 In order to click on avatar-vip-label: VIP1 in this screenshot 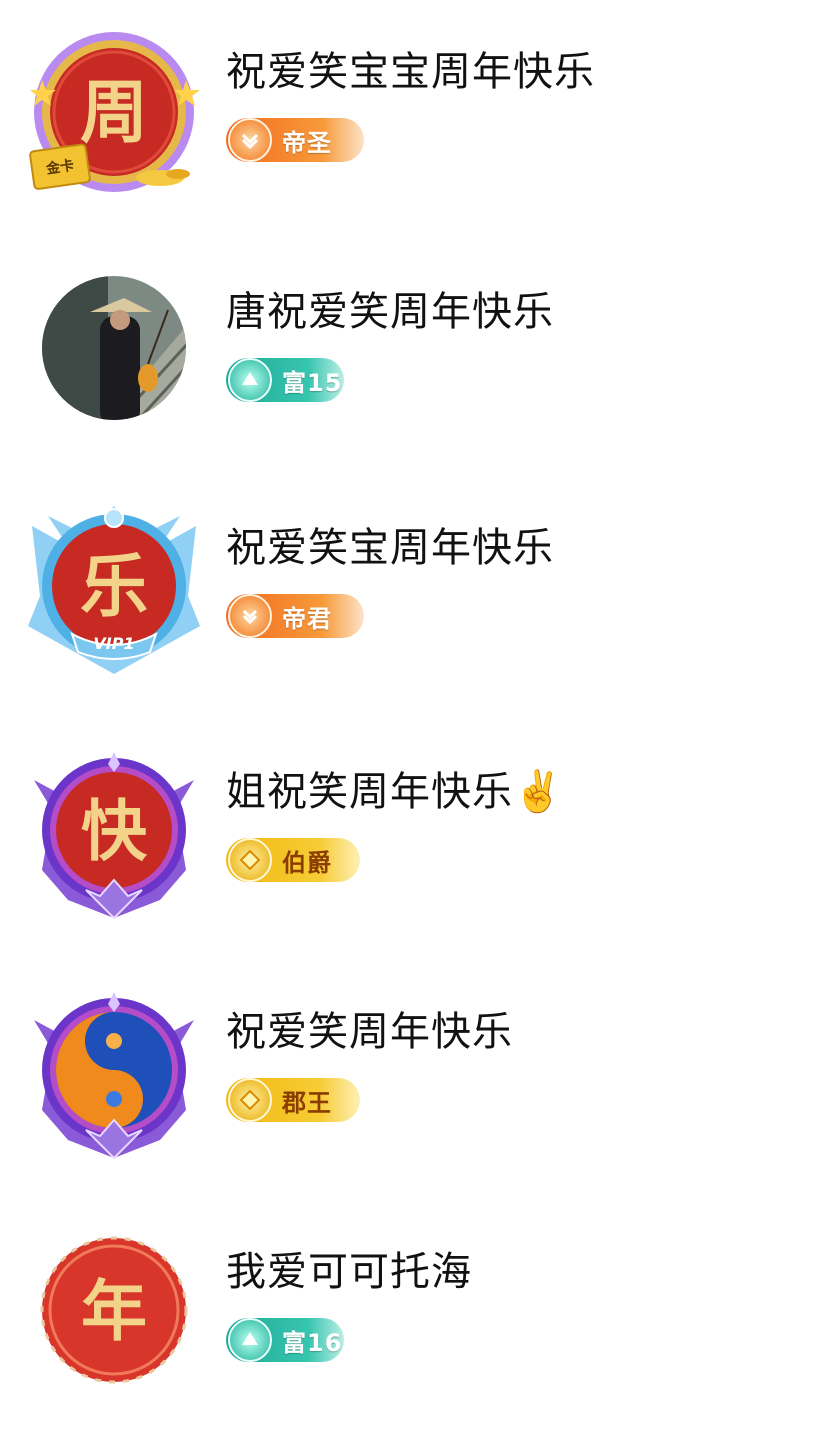, I will do `click(113, 643)`.